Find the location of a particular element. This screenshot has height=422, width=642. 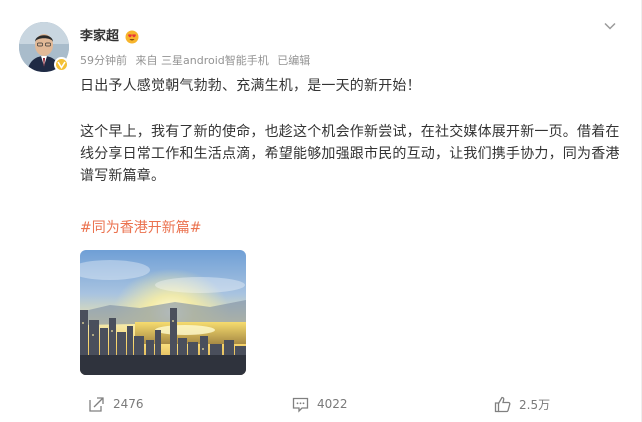

edited-label: 已编辑 is located at coordinates (293, 60).